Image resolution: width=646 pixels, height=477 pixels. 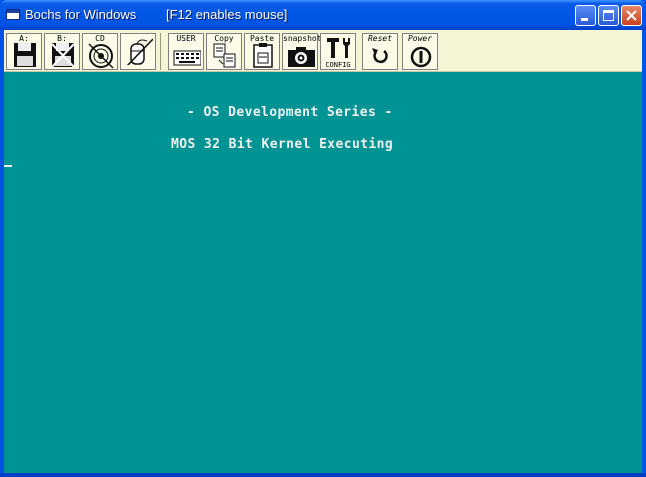 I want to click on mouse-hint: [F12 enables mouse], so click(x=227, y=14).